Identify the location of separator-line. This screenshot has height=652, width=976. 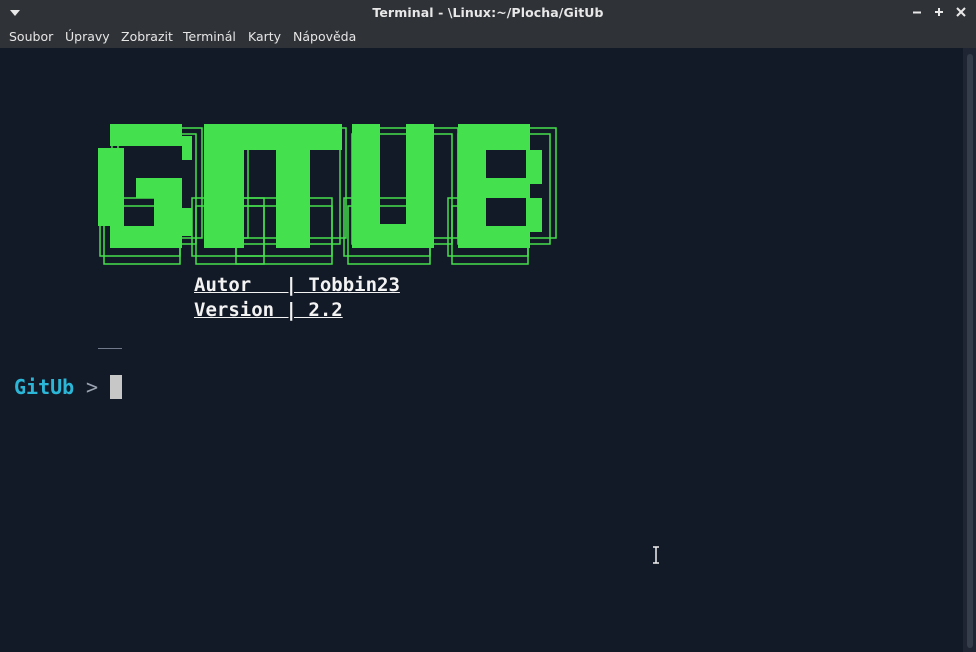
(110, 348).